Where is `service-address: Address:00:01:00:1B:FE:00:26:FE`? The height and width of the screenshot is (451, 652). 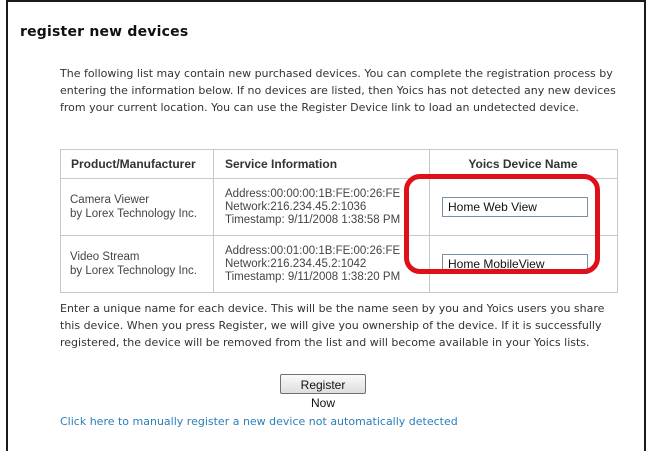 service-address: Address:00:01:00:1B:FE:00:26:FE is located at coordinates (313, 250).